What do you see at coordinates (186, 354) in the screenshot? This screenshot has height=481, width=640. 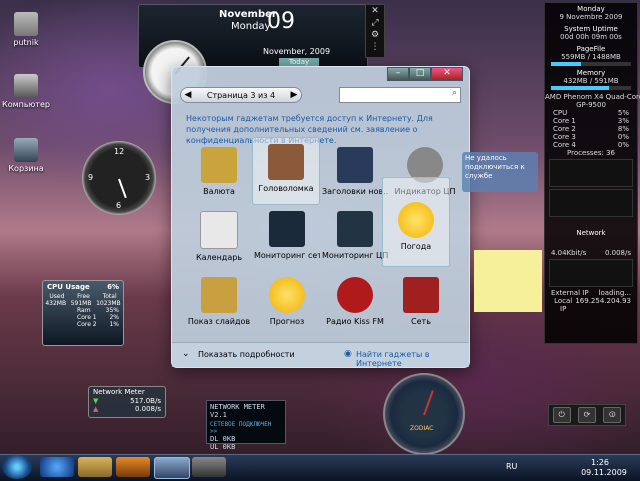 I see `chevron-down-icon: ⌄` at bounding box center [186, 354].